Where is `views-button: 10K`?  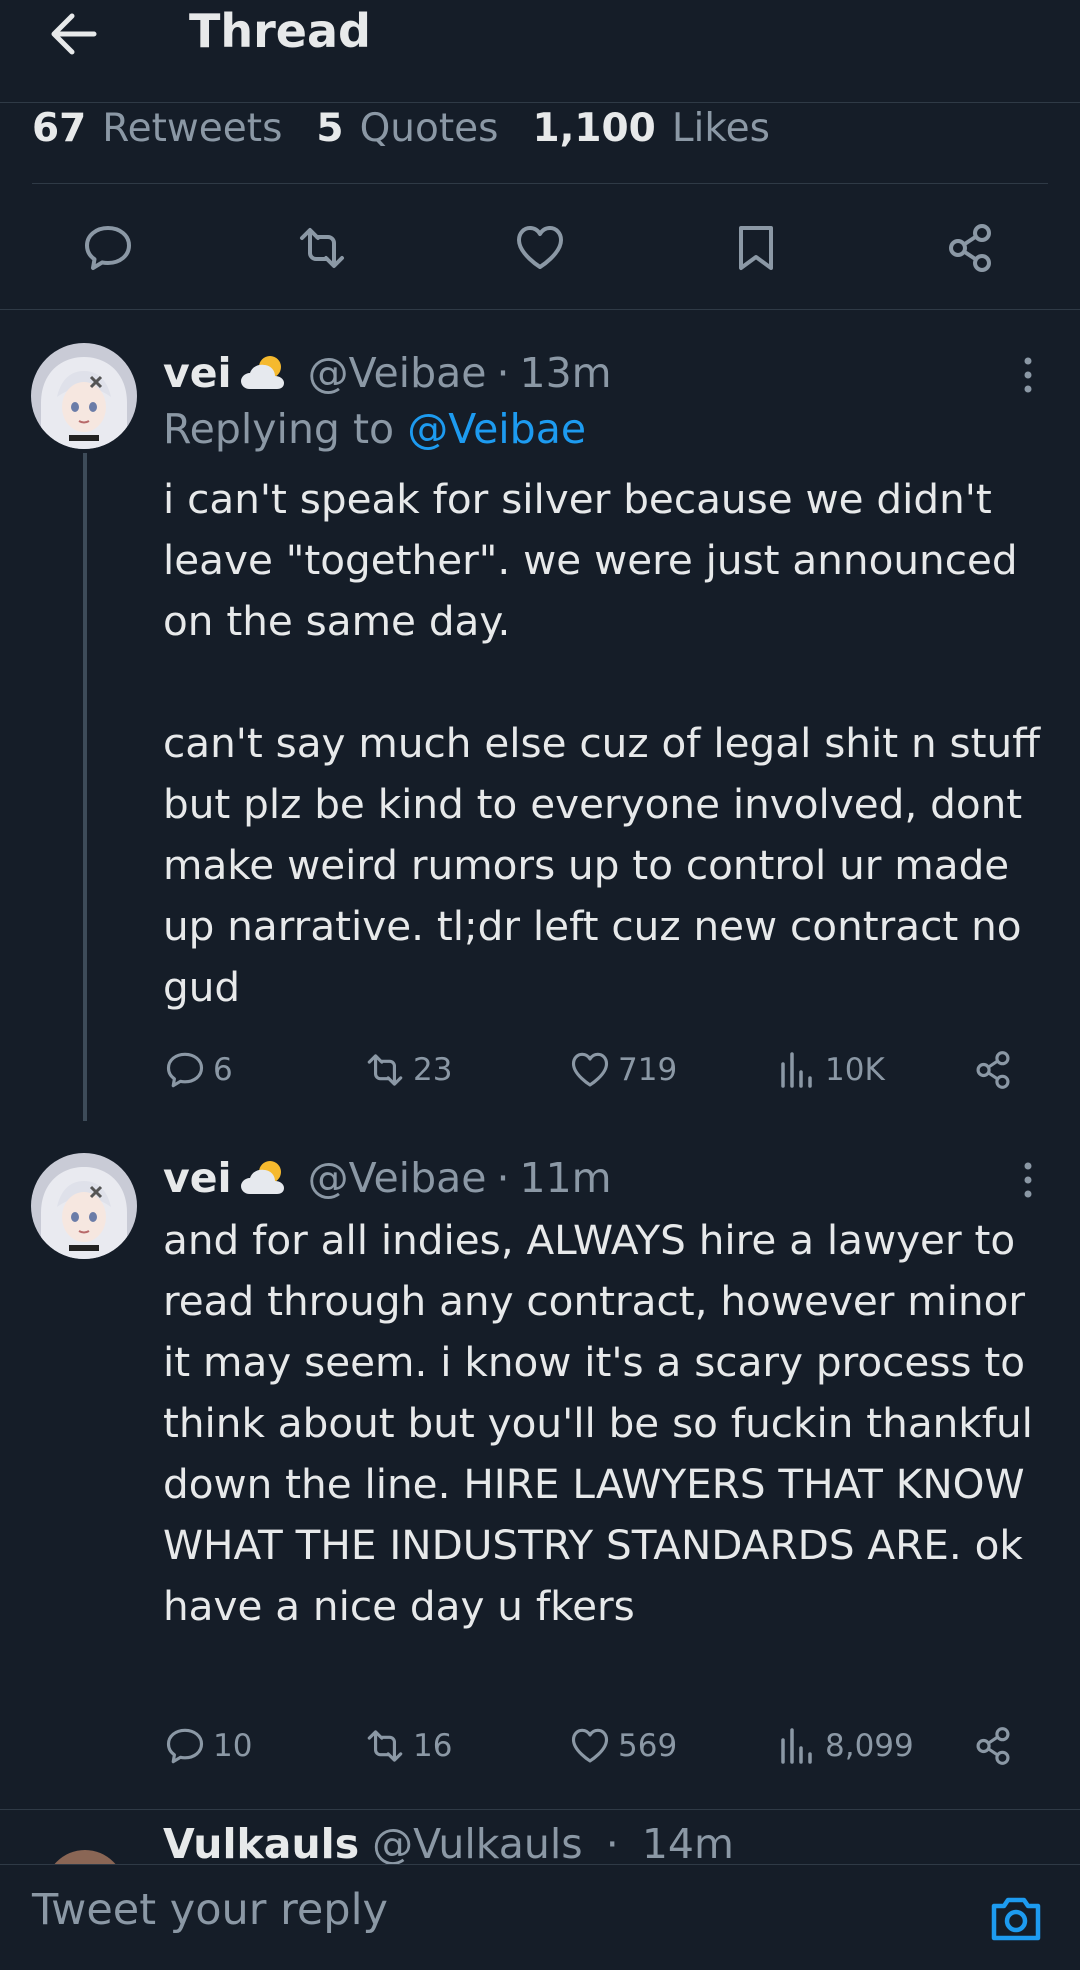 views-button: 10K is located at coordinates (830, 1070).